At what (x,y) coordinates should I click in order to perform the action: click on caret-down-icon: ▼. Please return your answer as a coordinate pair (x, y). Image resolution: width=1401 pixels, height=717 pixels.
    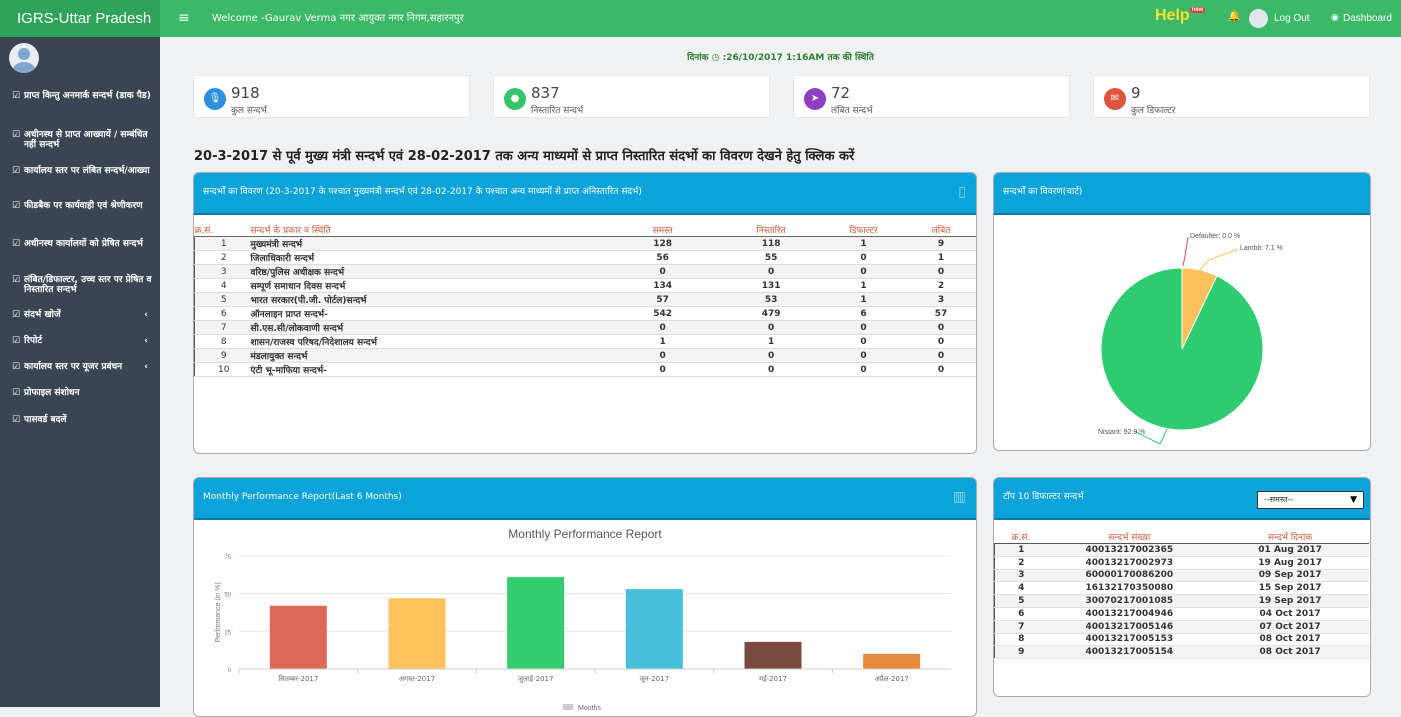
    Looking at the image, I should click on (1353, 500).